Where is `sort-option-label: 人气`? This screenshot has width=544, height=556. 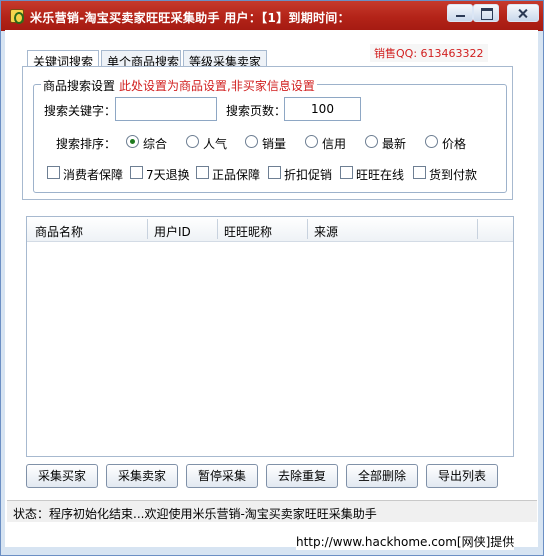 sort-option-label: 人气 is located at coordinates (215, 144).